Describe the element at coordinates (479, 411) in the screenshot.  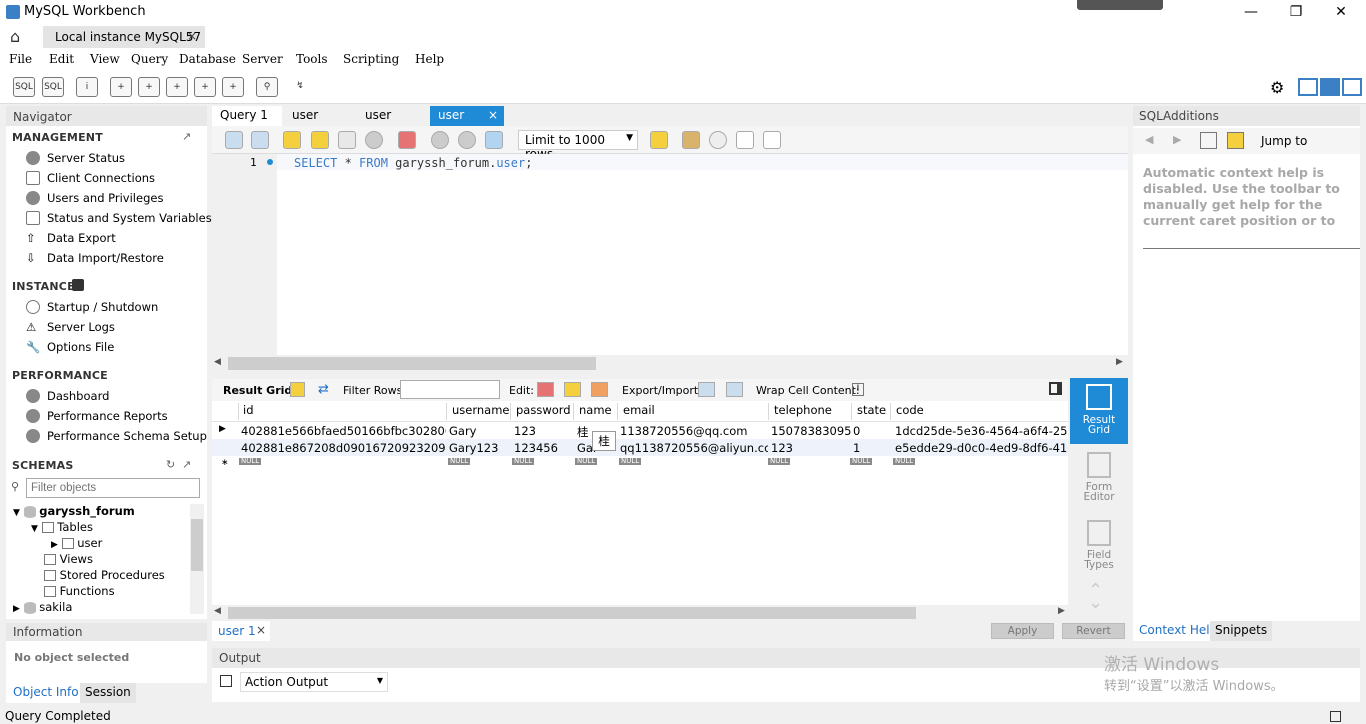
I see `column-header-username: username` at that location.